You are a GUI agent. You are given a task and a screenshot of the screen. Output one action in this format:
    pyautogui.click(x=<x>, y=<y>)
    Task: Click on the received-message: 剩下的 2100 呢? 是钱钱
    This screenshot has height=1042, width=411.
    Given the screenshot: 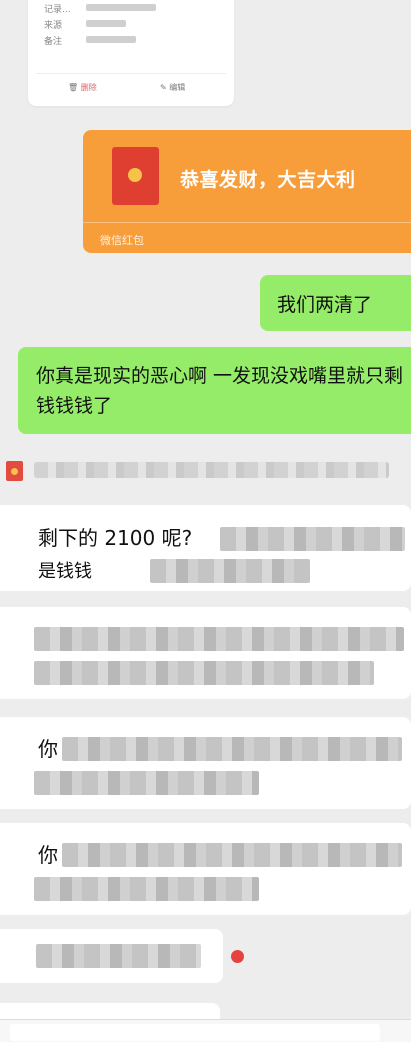 What is the action you would take?
    pyautogui.click(x=205, y=548)
    